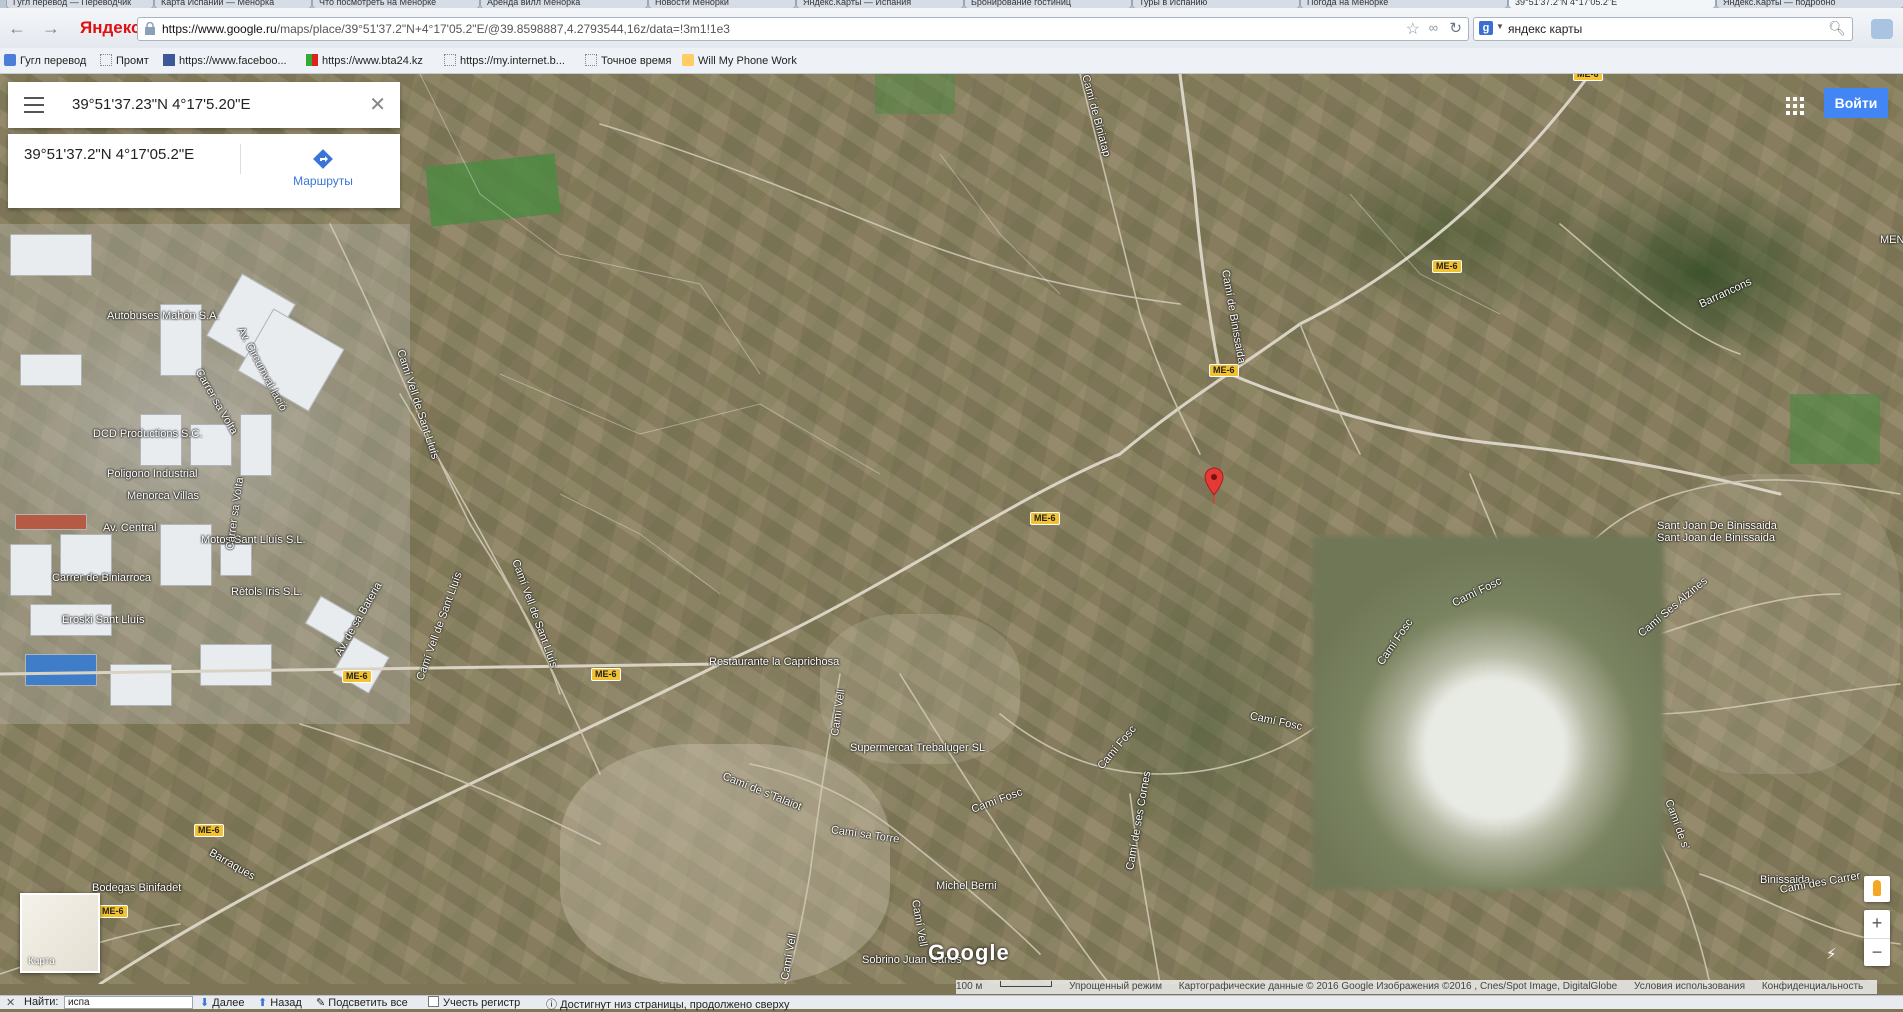 Image resolution: width=1903 pixels, height=1012 pixels. I want to click on layer-label: Карта, so click(41, 961).